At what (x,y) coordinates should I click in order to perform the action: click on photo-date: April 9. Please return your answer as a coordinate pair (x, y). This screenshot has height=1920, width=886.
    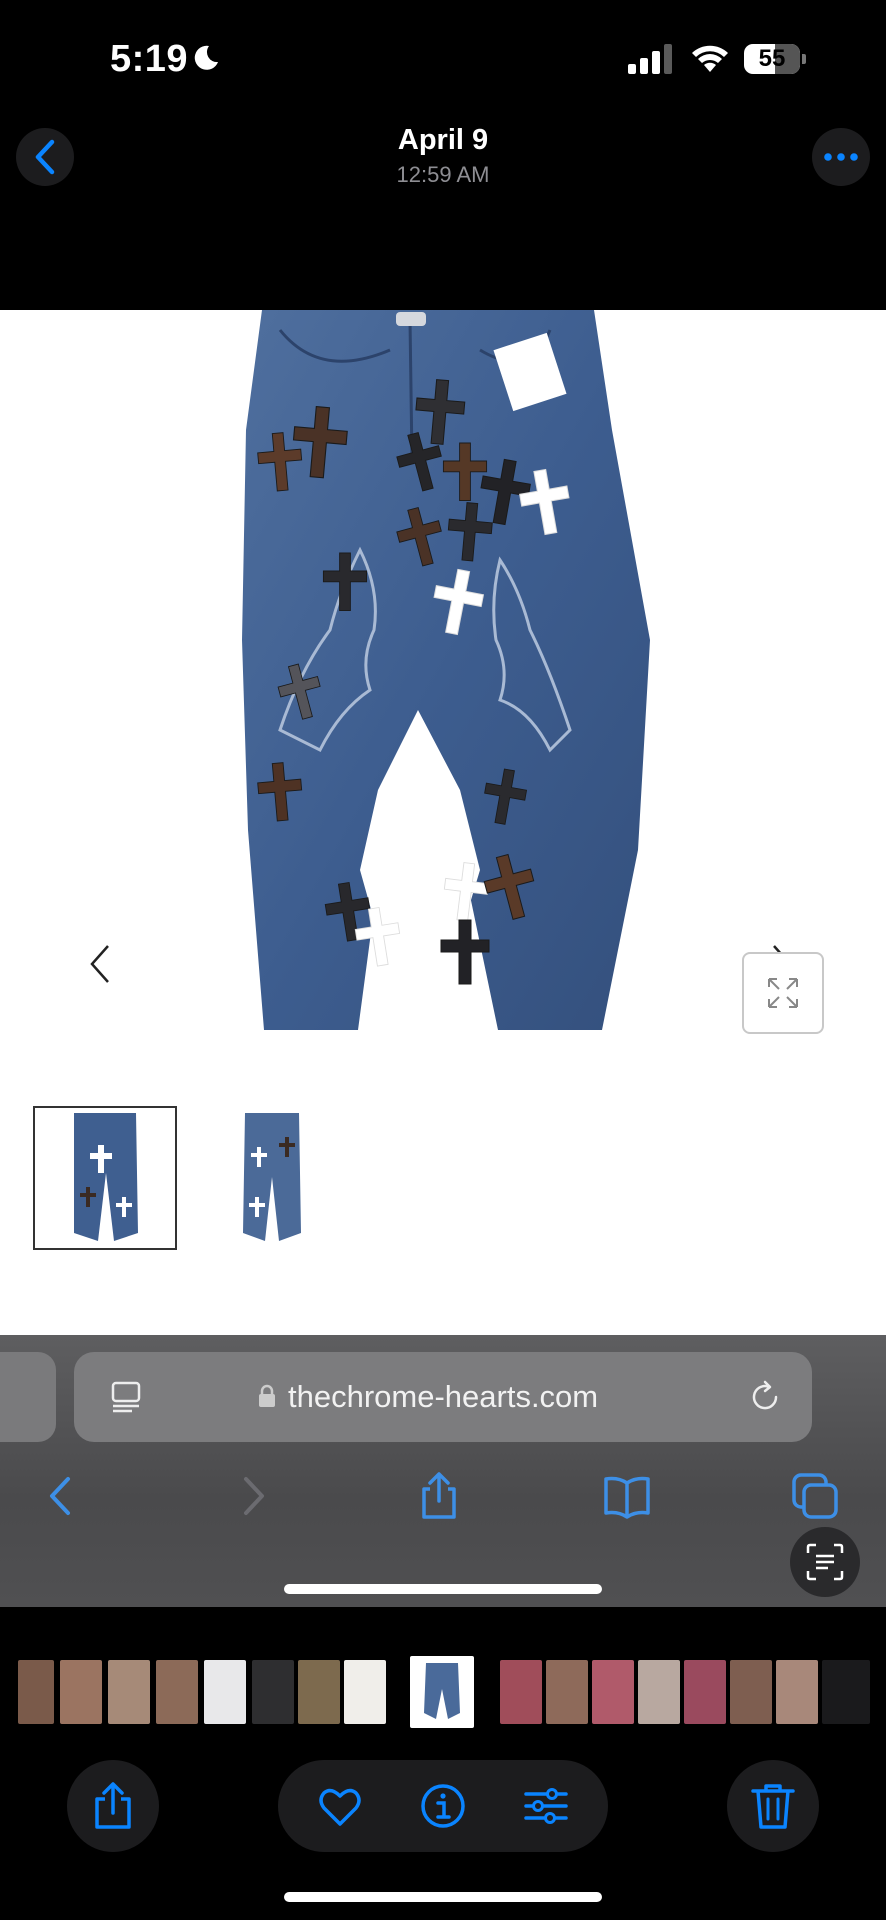
    Looking at the image, I should click on (443, 140).